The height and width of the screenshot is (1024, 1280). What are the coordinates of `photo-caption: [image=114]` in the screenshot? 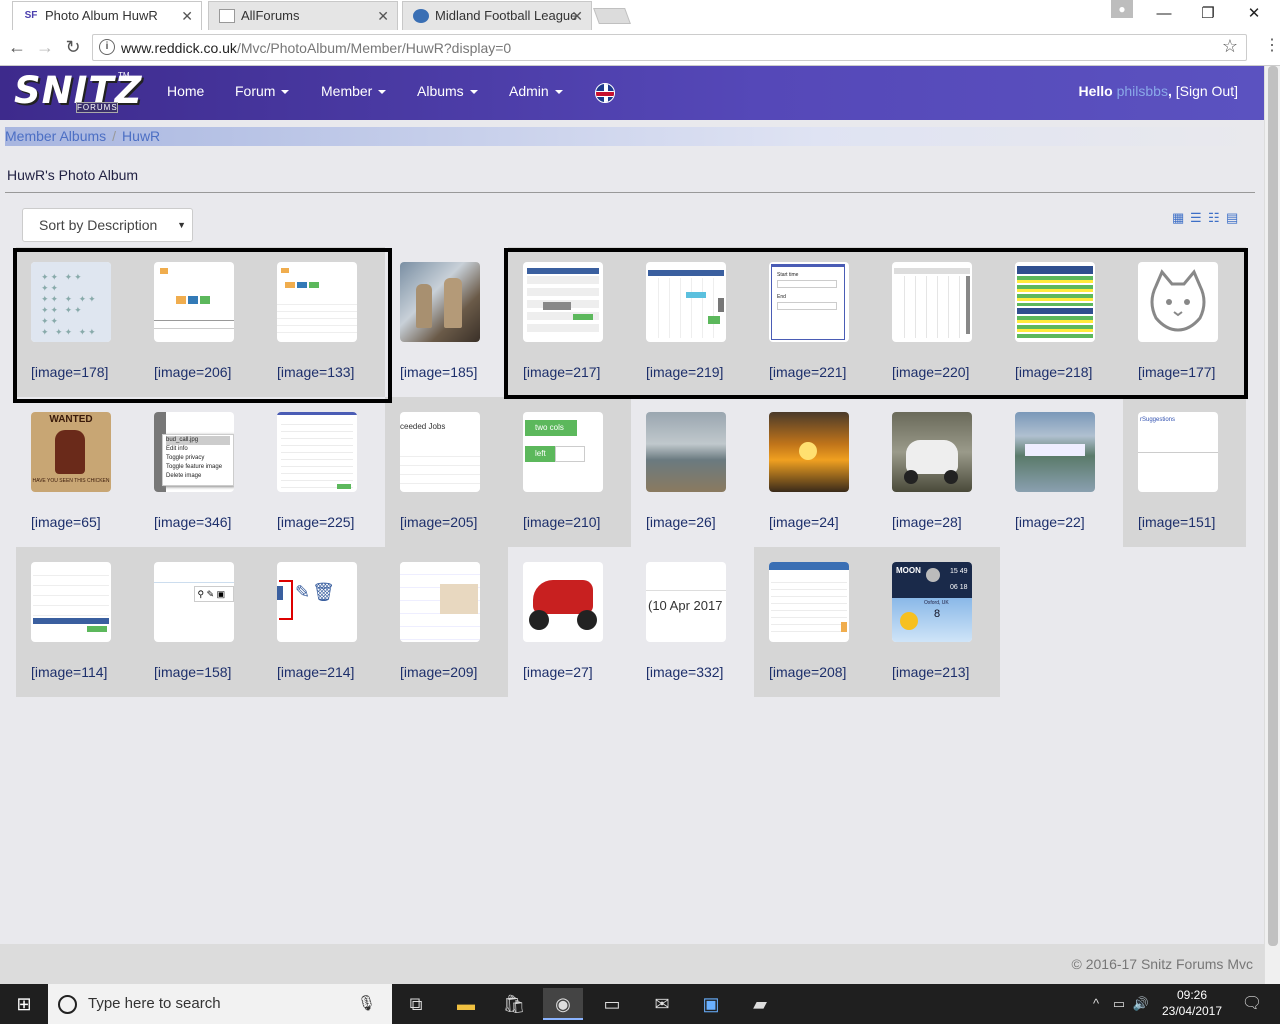 It's located at (69, 672).